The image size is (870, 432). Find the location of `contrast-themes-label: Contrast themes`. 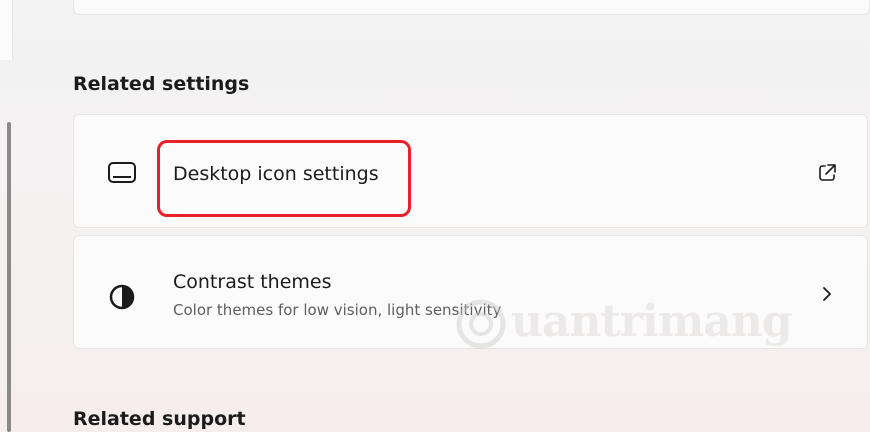

contrast-themes-label: Contrast themes is located at coordinates (252, 282).